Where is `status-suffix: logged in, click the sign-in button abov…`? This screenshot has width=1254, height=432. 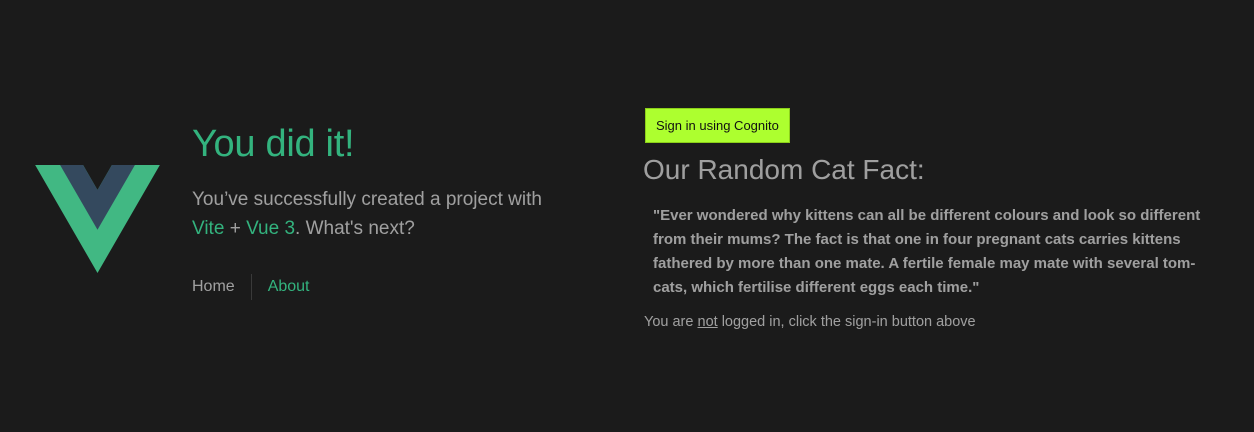 status-suffix: logged in, click the sign-in button abov… is located at coordinates (848, 322).